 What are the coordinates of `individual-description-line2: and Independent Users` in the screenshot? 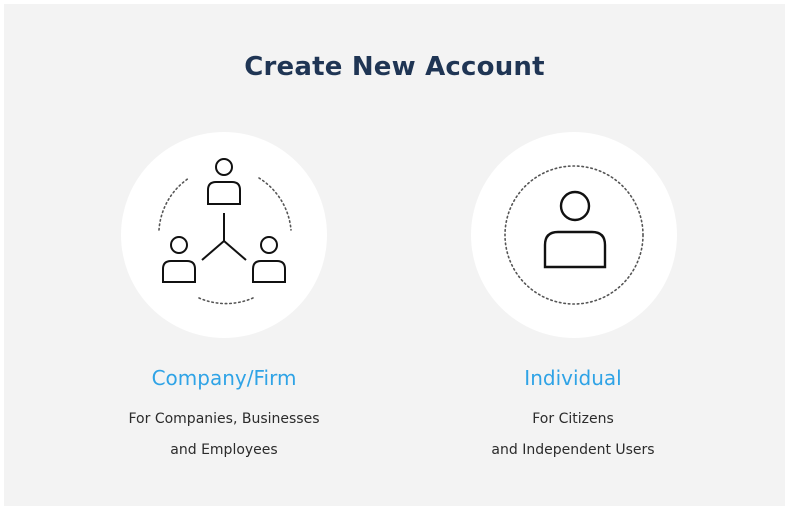 It's located at (573, 450).